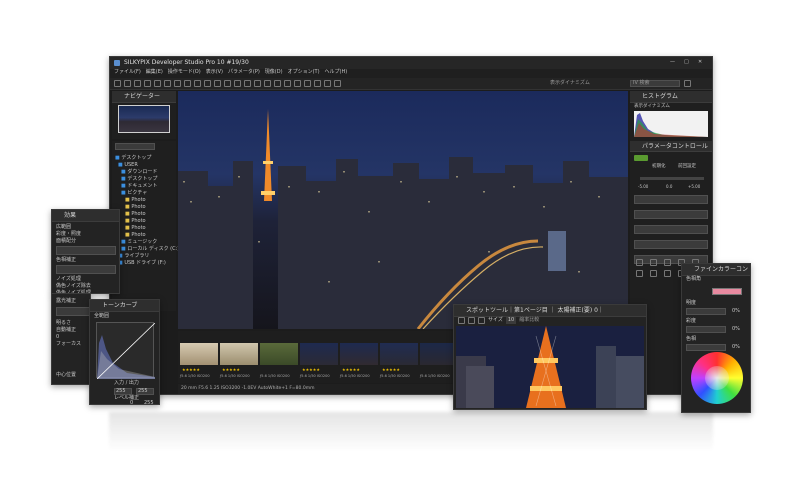 This screenshot has height=500, width=800. What do you see at coordinates (137, 83) in the screenshot?
I see `grid-view-icon` at bounding box center [137, 83].